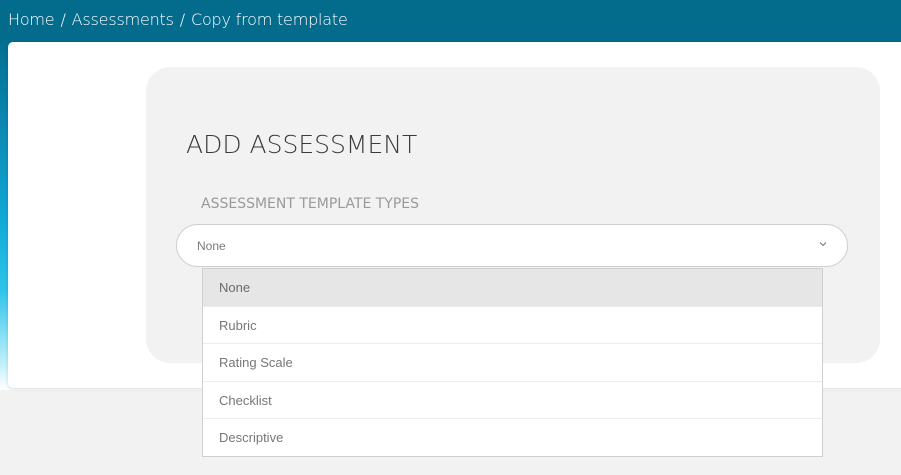 This screenshot has width=901, height=475. Describe the element at coordinates (512, 245) in the screenshot. I see `template-type-select: None` at that location.